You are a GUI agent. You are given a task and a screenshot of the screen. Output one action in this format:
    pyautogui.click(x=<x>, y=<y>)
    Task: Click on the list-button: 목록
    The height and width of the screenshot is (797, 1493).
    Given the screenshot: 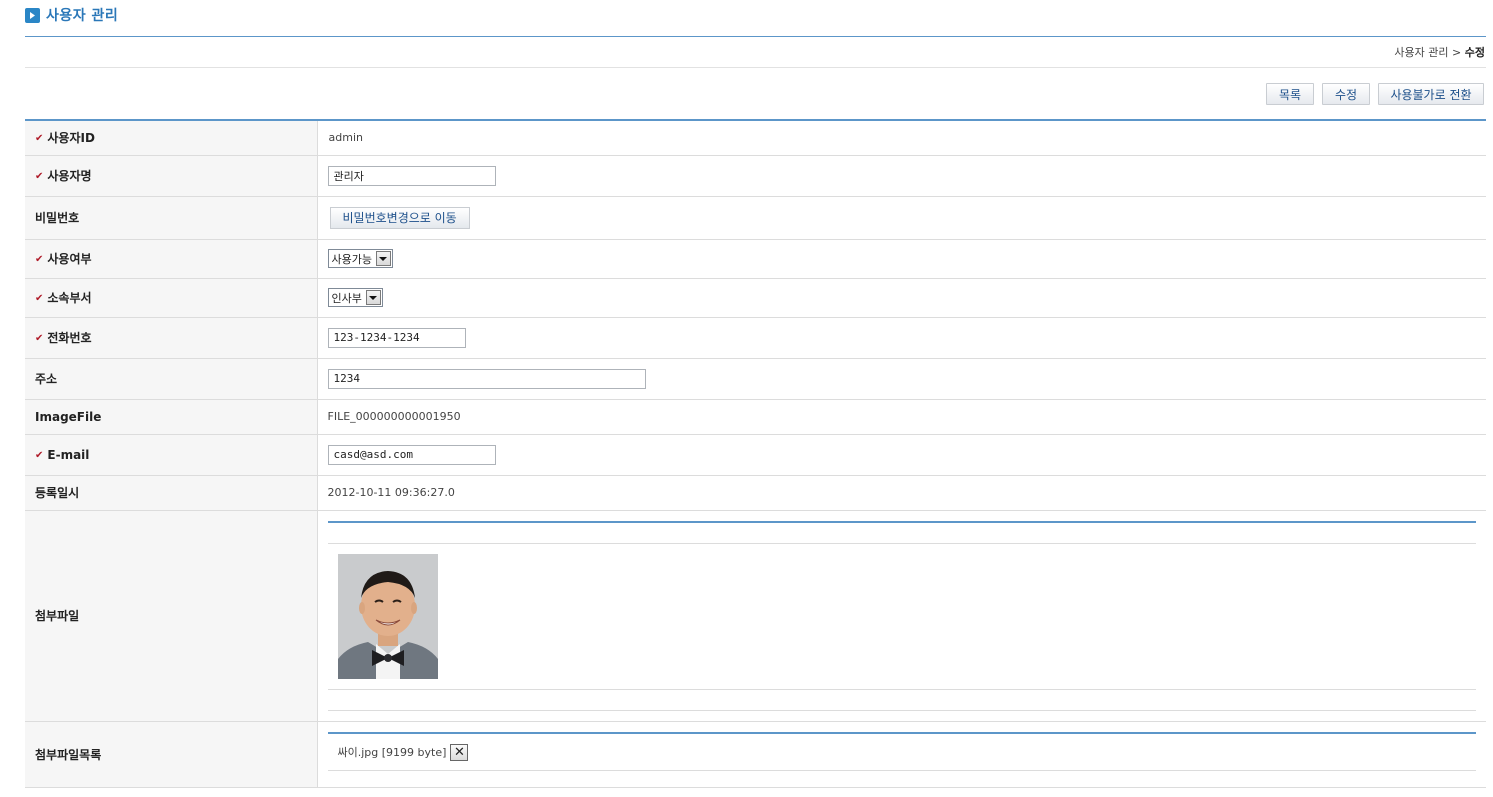 What is the action you would take?
    pyautogui.click(x=1290, y=94)
    